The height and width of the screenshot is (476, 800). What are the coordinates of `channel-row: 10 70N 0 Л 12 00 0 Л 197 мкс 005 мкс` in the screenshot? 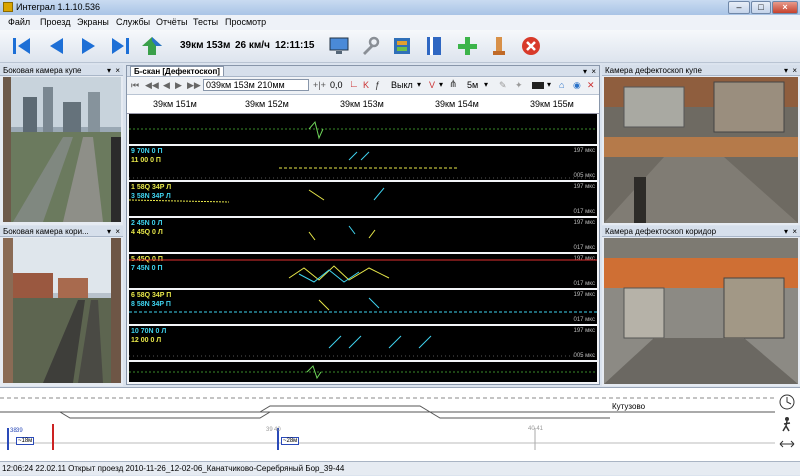 It's located at (363, 343).